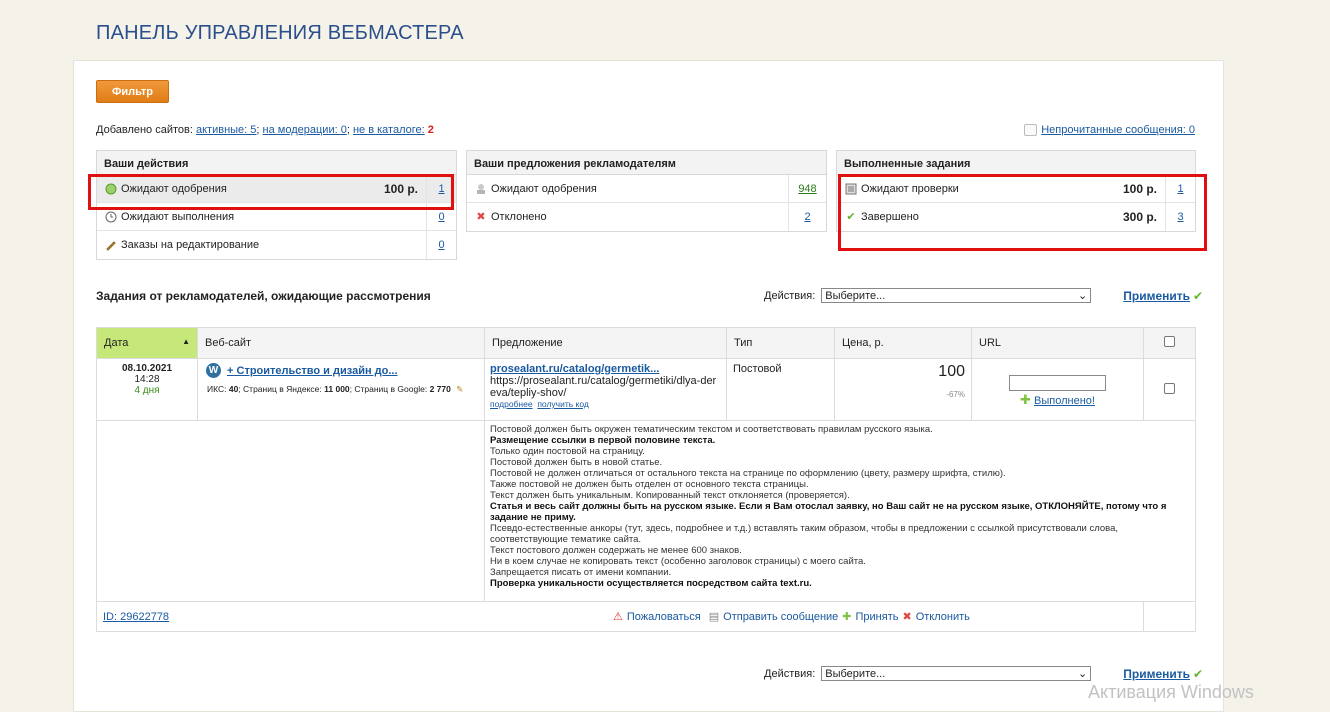 This screenshot has width=1330, height=712. I want to click on select-cell, so click(1169, 389).